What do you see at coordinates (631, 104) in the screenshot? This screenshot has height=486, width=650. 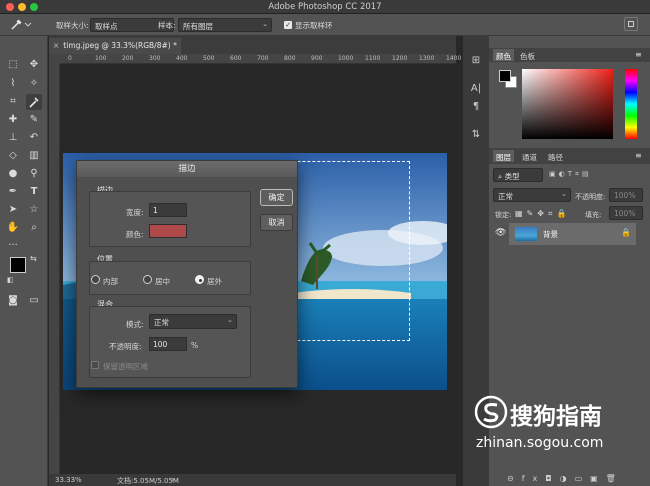 I see `hue-slider` at bounding box center [631, 104].